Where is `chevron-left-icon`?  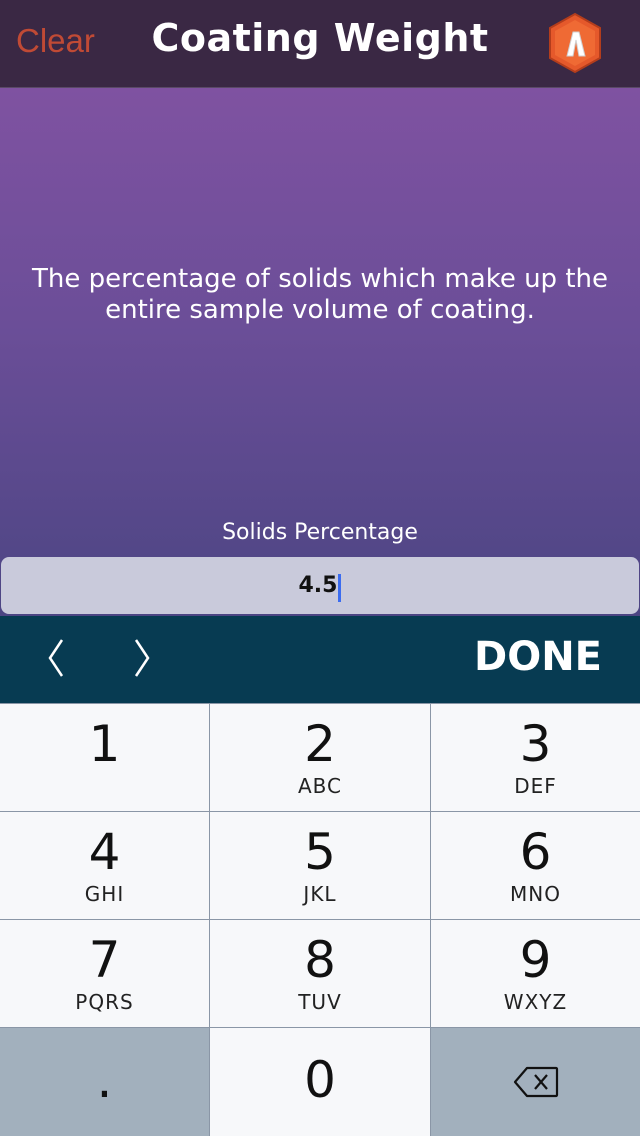
chevron-left-icon is located at coordinates (56, 658).